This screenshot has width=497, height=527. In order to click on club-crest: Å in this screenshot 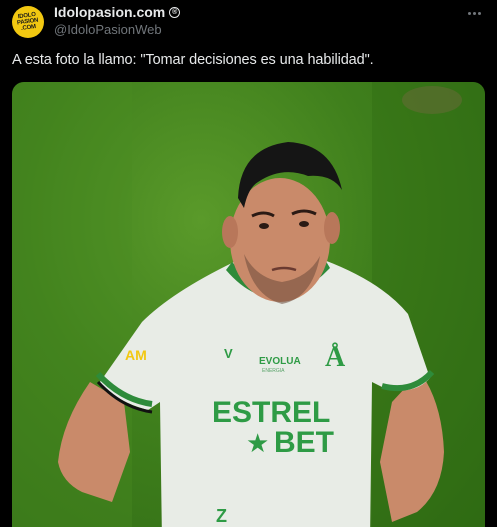, I will do `click(335, 357)`.